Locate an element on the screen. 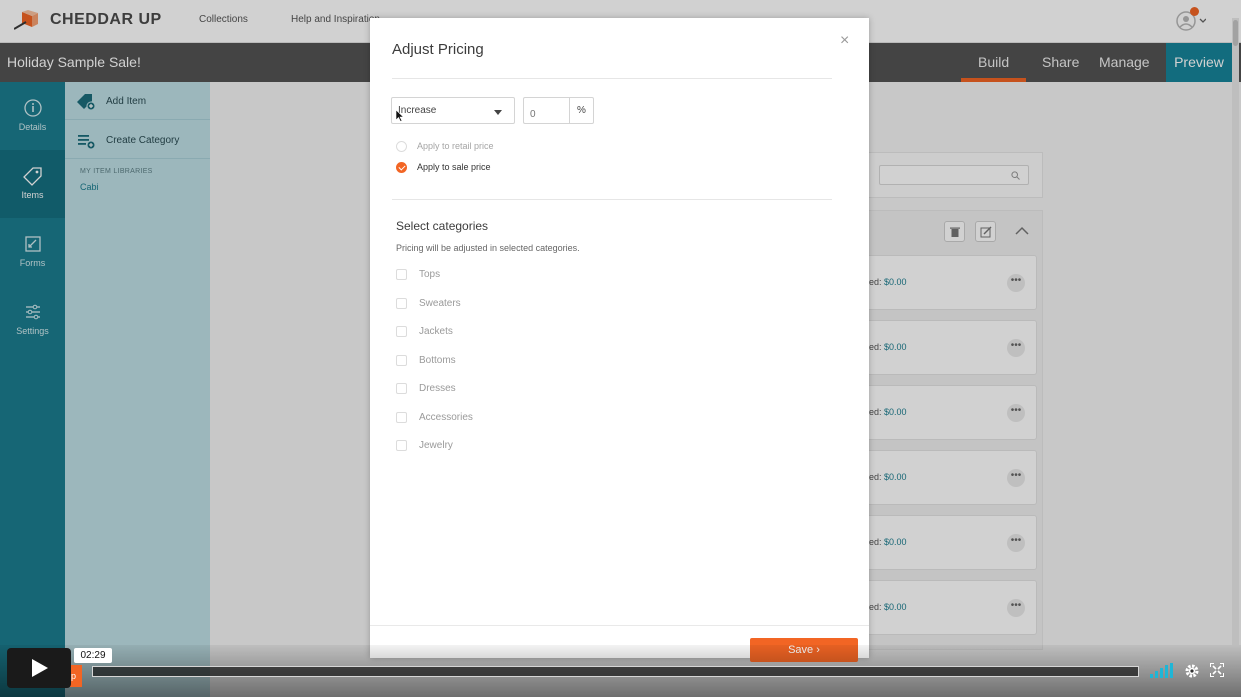  modal-footer-divider is located at coordinates (619, 625).